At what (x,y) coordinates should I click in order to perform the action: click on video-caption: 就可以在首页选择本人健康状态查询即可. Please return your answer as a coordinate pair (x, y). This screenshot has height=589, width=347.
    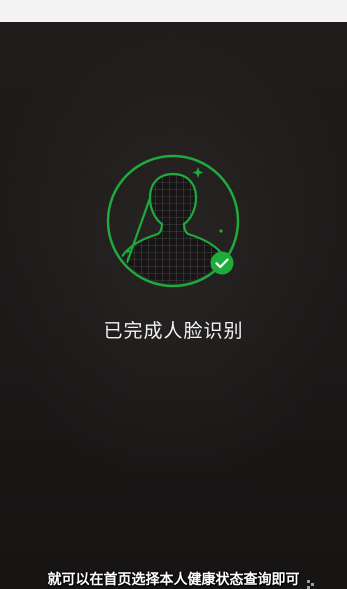
    Looking at the image, I should click on (173, 580).